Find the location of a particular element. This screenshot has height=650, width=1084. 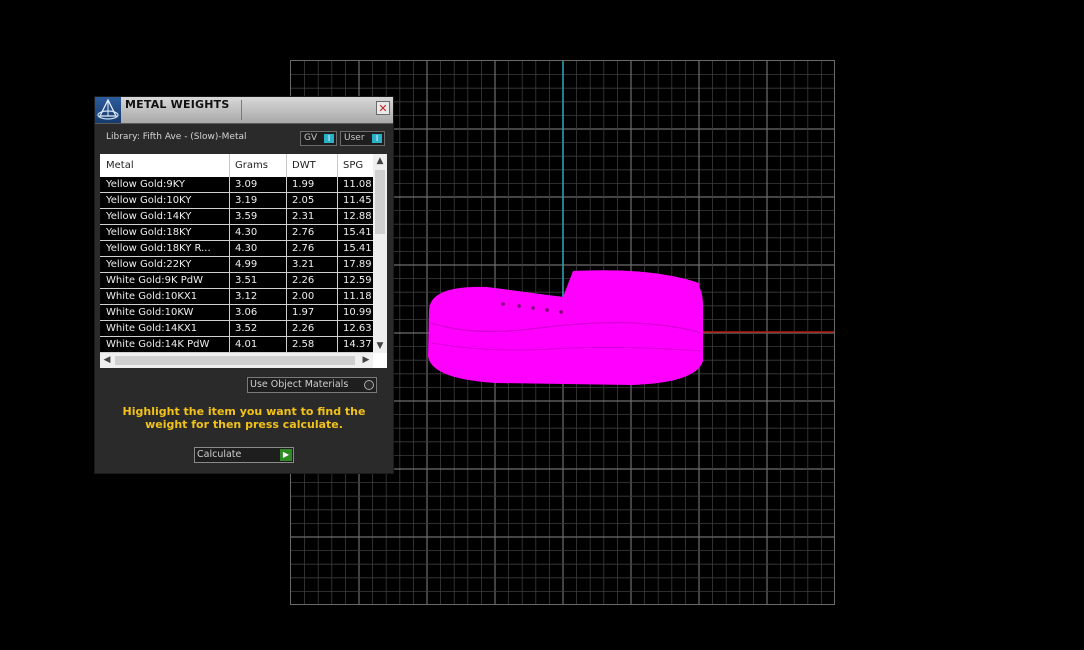

cell-spg: 11.08 is located at coordinates (357, 184).